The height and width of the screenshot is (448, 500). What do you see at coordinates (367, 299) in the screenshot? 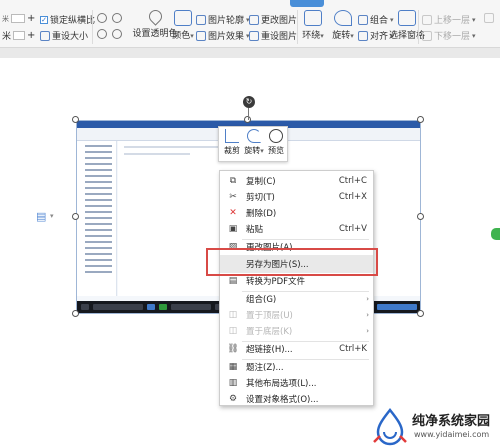
I see `chevron-right-icon: ›` at bounding box center [367, 299].